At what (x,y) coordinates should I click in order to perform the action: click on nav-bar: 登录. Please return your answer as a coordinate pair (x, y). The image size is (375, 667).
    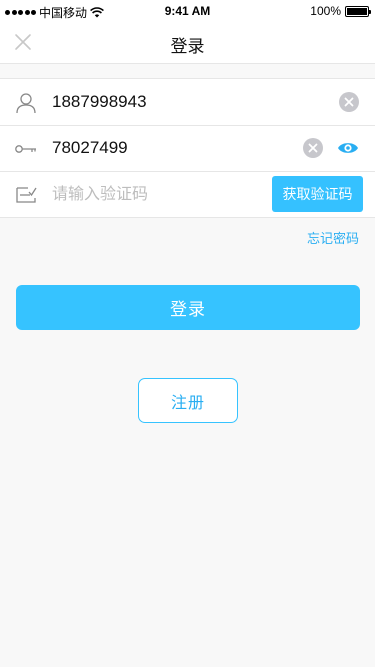
    Looking at the image, I should click on (187, 43).